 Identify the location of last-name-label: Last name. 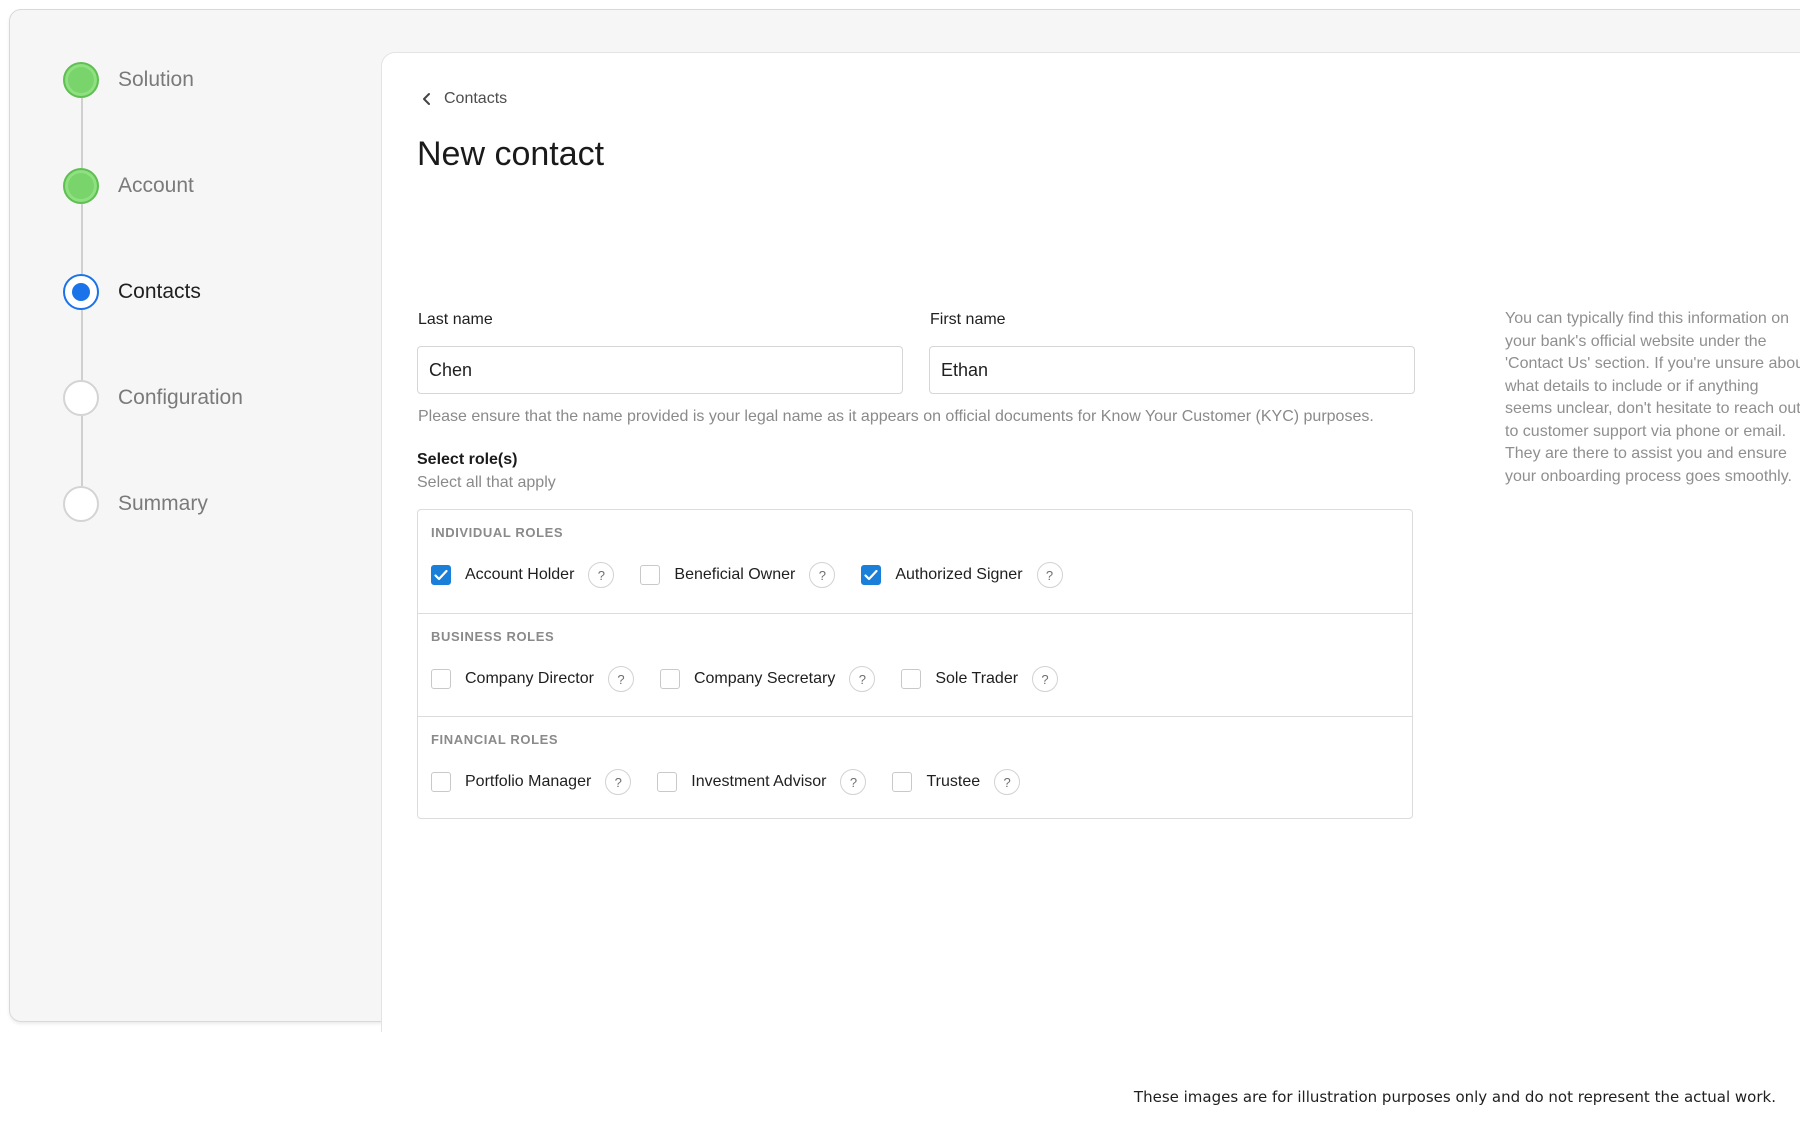
(455, 319).